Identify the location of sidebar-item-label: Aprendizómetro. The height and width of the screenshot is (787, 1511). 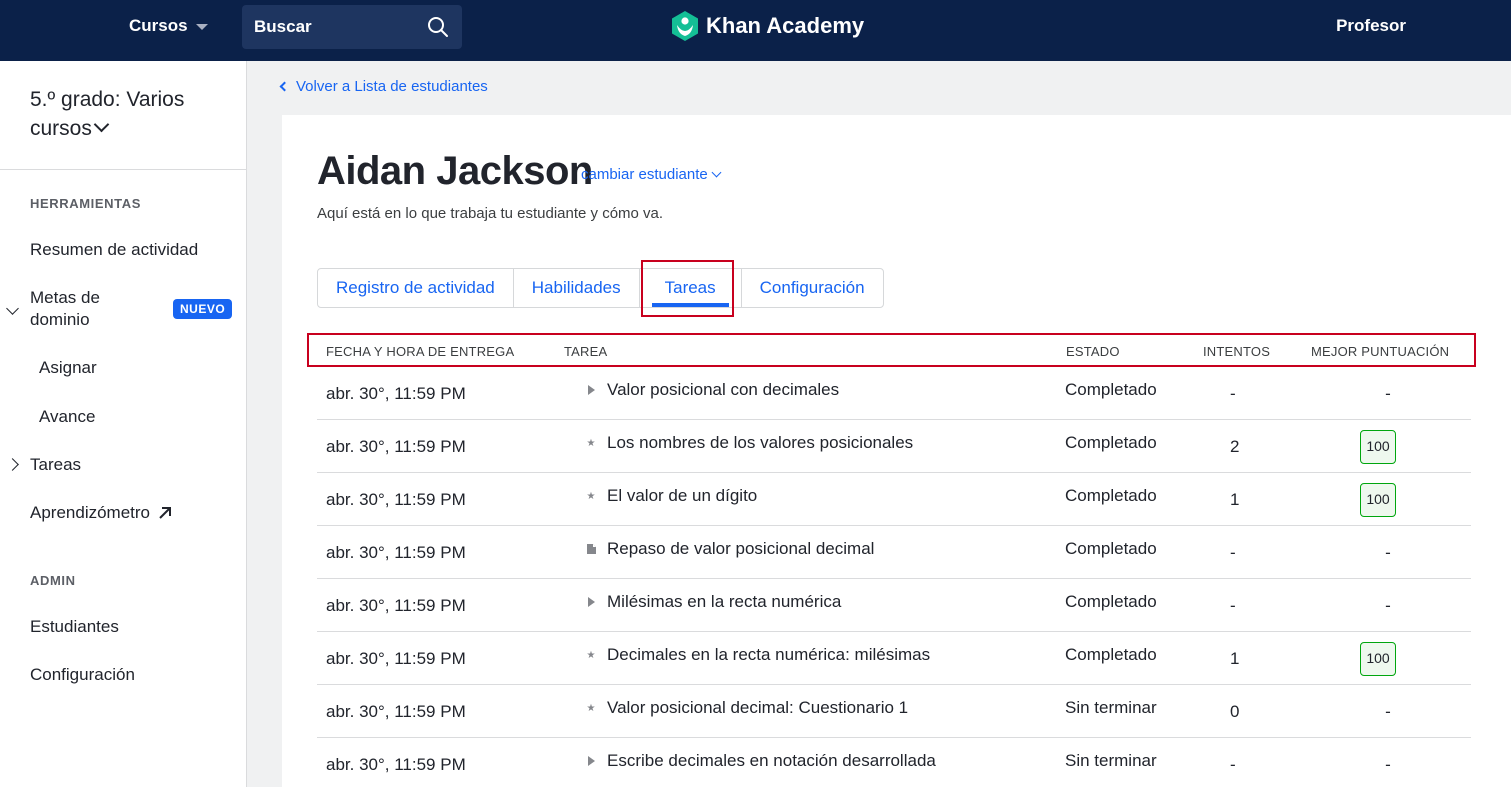
(90, 512).